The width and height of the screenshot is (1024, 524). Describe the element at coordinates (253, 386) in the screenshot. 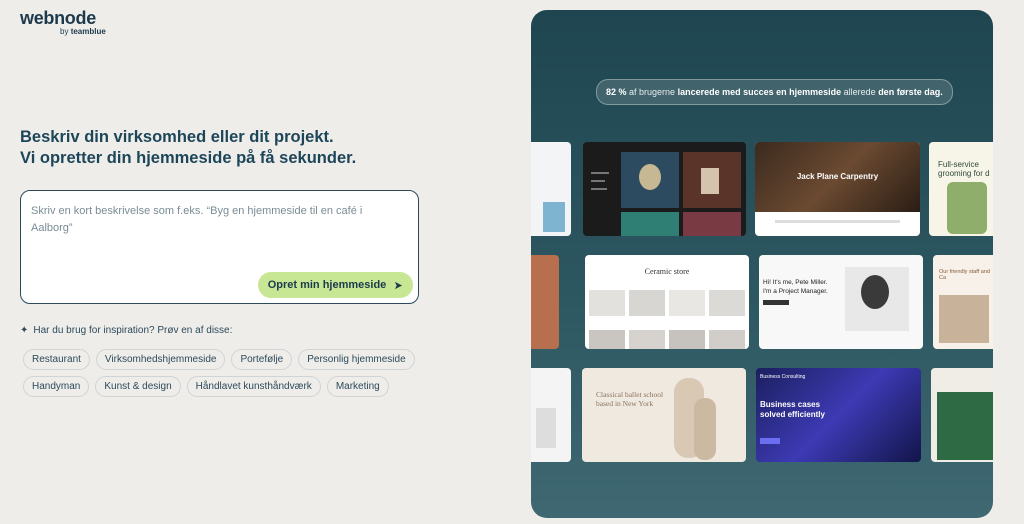

I see `chip-handcrafted: Håndlavet kunsthåndværk` at that location.